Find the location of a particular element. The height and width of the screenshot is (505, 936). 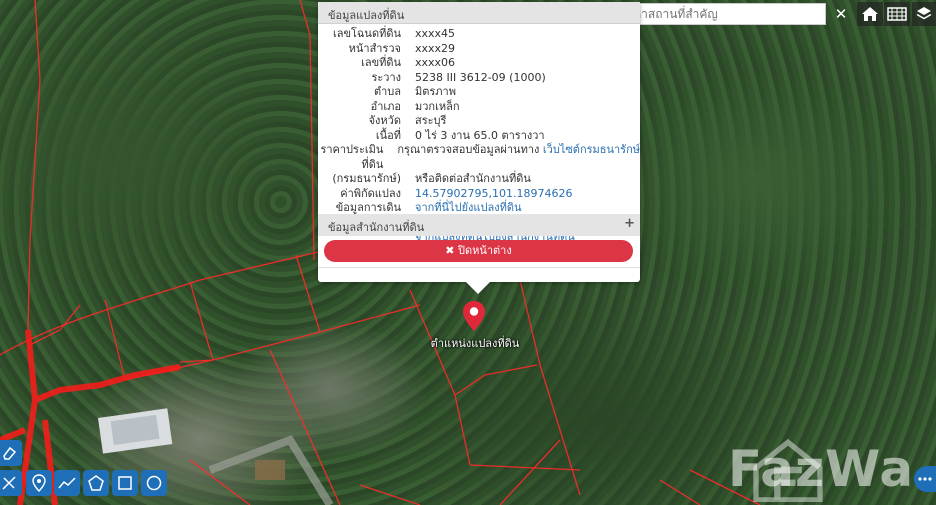

marker-label: ตำแหน่งแปลงที่ดิน is located at coordinates (475, 343).